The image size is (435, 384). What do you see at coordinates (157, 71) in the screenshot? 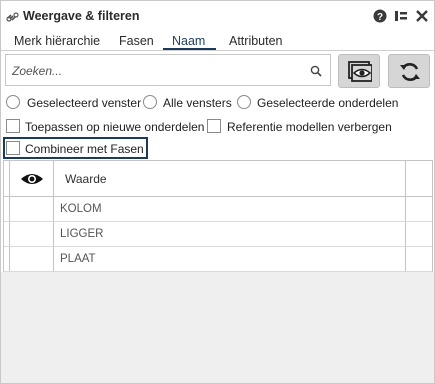
I see `search-input` at bounding box center [157, 71].